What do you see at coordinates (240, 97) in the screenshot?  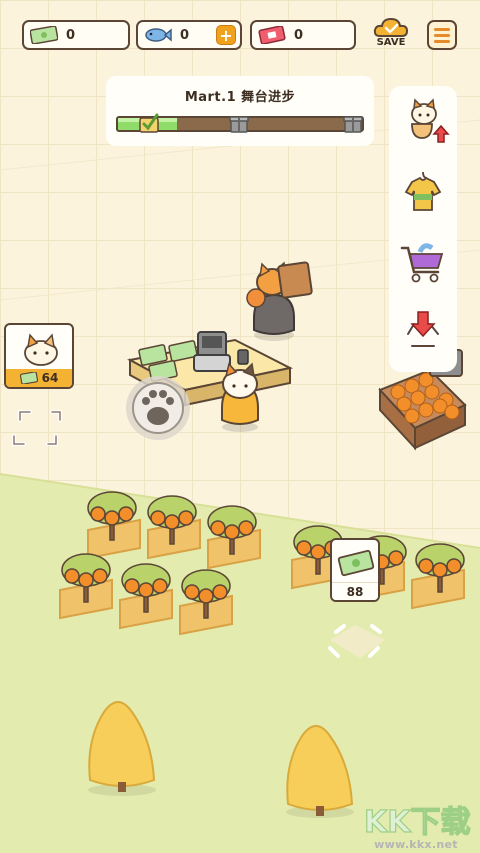 I see `stage-progress-title: Mart.1 舞台进步` at bounding box center [240, 97].